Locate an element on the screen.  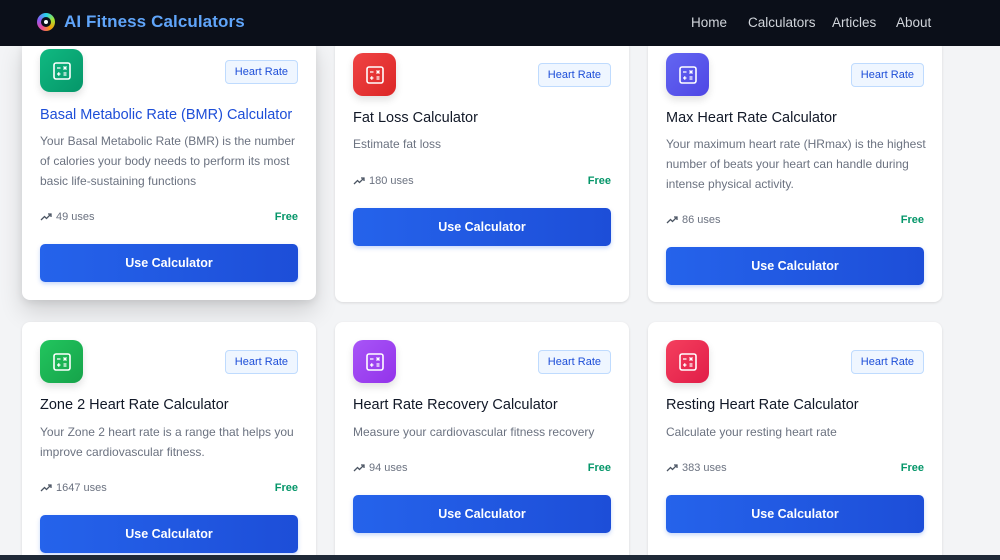
nav-home: Home is located at coordinates (709, 22).